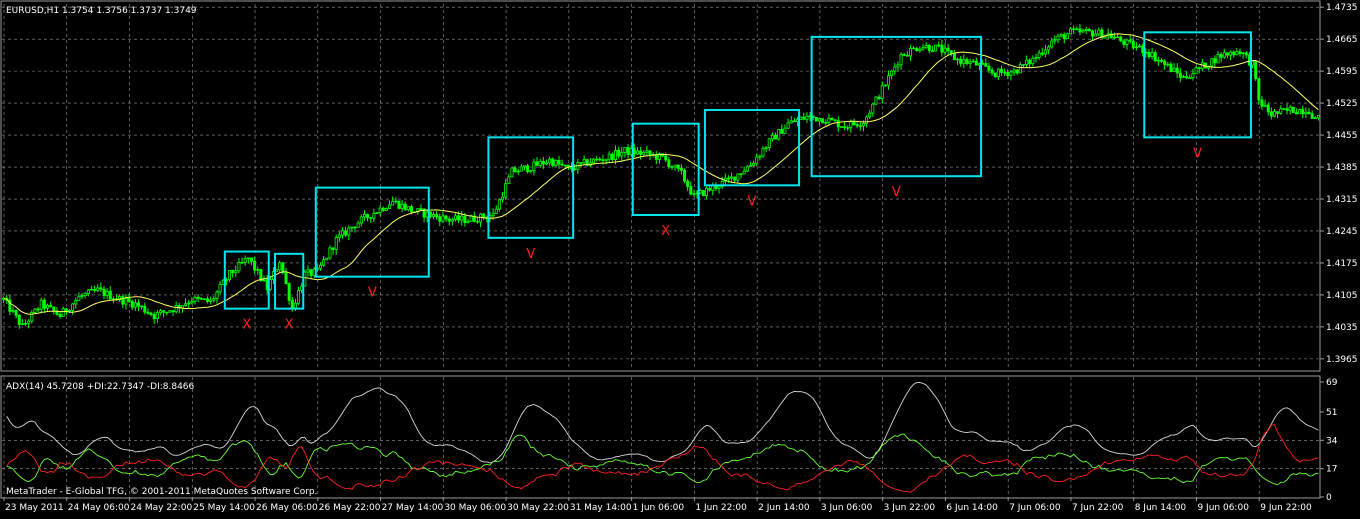 This screenshot has width=1360, height=519. Describe the element at coordinates (1342, 104) in the screenshot. I see `price-tick-label: 1.4525` at that location.